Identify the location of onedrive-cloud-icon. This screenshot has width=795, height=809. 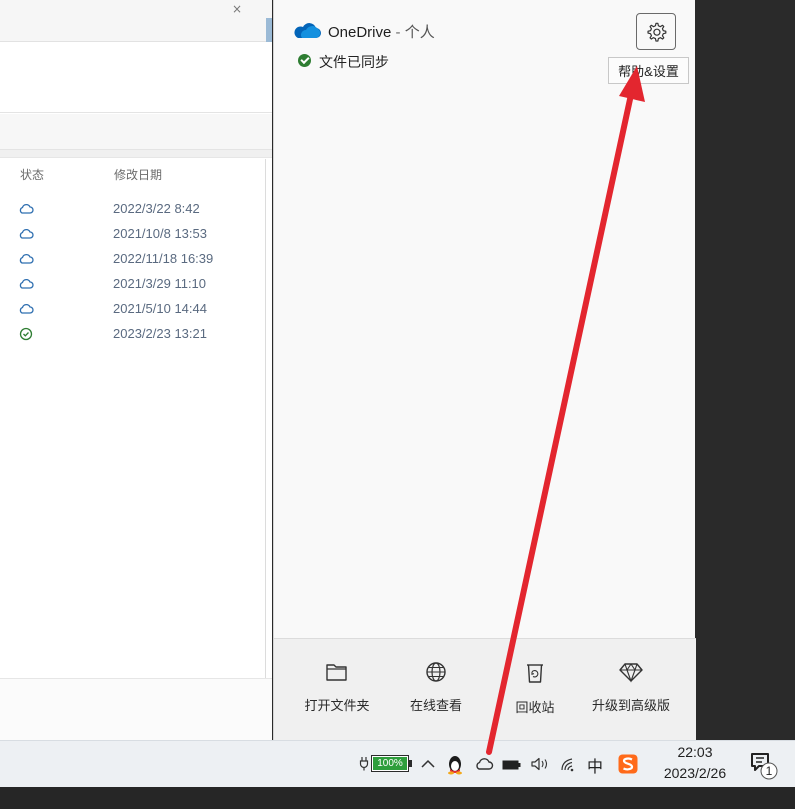
(307, 30).